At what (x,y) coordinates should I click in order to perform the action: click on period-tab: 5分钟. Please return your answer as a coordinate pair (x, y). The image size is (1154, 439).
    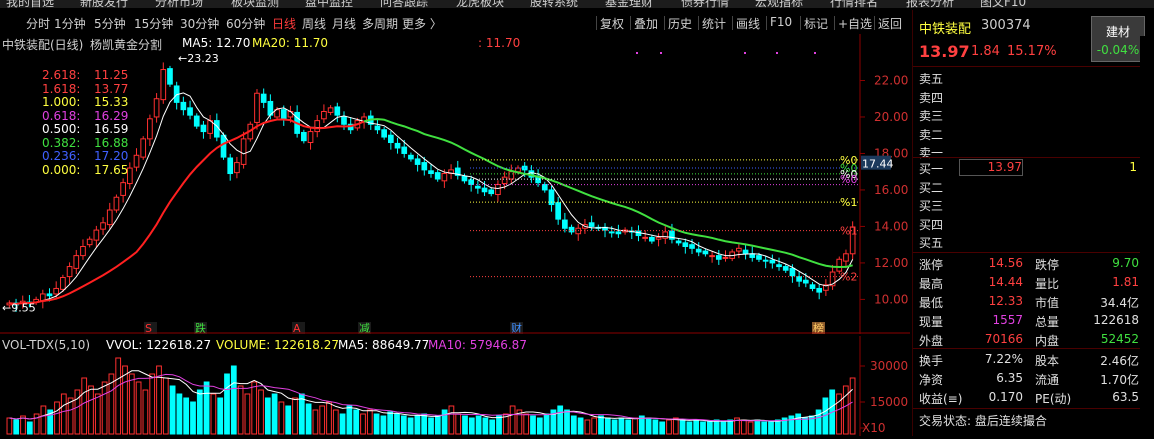
    Looking at the image, I should click on (110, 23).